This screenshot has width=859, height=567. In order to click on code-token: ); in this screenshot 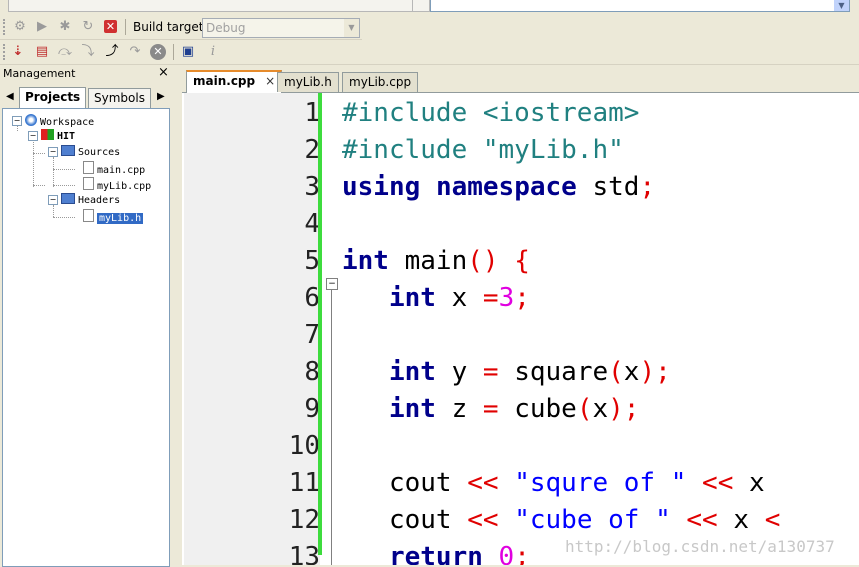, I will do `click(655, 372)`.